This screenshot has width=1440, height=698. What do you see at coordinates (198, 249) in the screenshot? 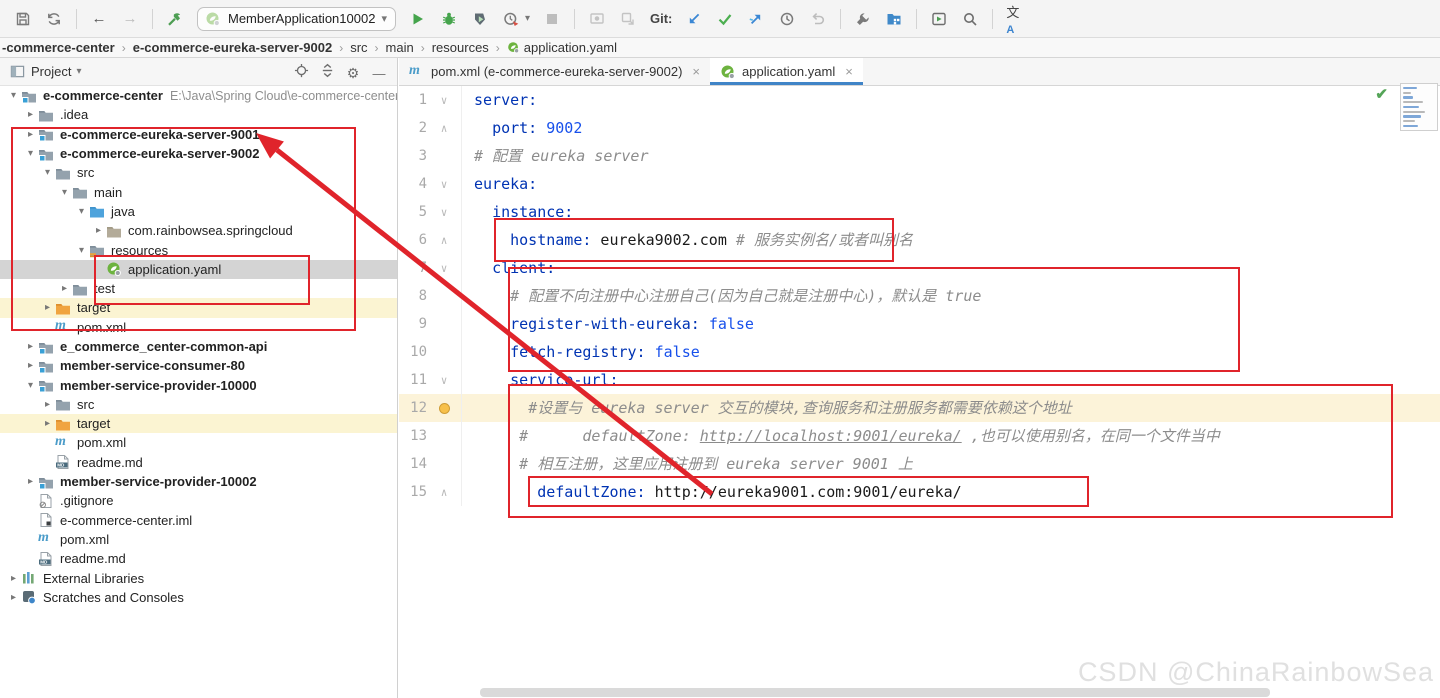
I see `tree-item-resources: ▾ resources` at bounding box center [198, 249].